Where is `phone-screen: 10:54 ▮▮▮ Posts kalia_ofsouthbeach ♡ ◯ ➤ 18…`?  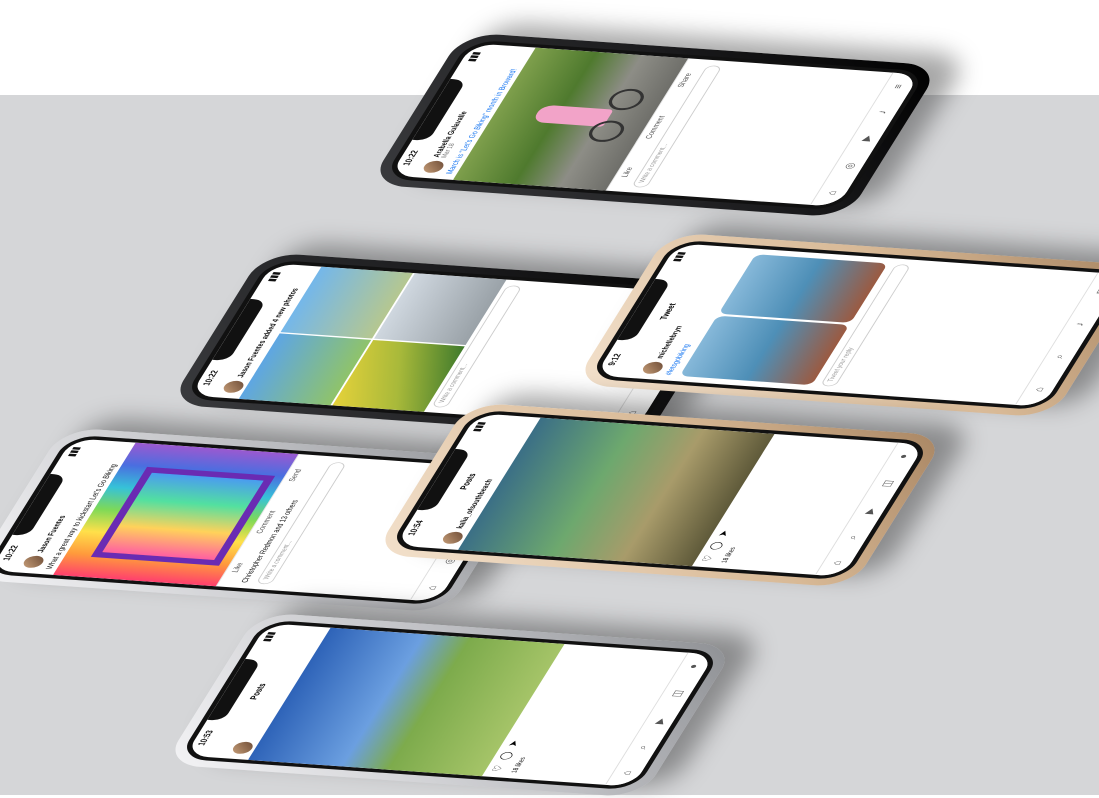 phone-screen: 10:54 ▮▮▮ Posts kalia_ofsouthbeach ♡ ◯ ➤ 18… is located at coordinates (660, 495).